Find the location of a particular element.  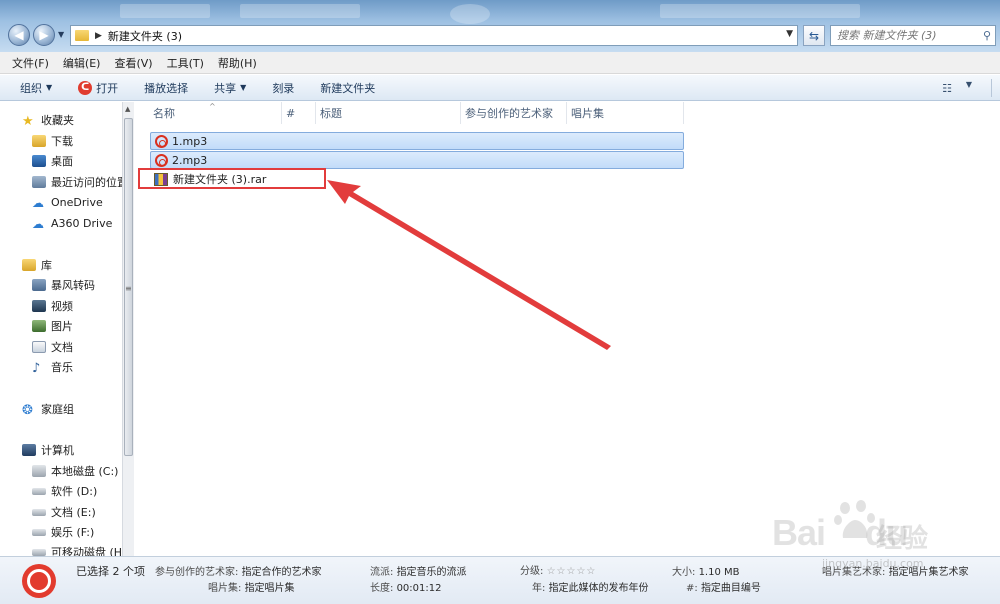

sidebar-item-label: 文档 (E:) is located at coordinates (73, 512).